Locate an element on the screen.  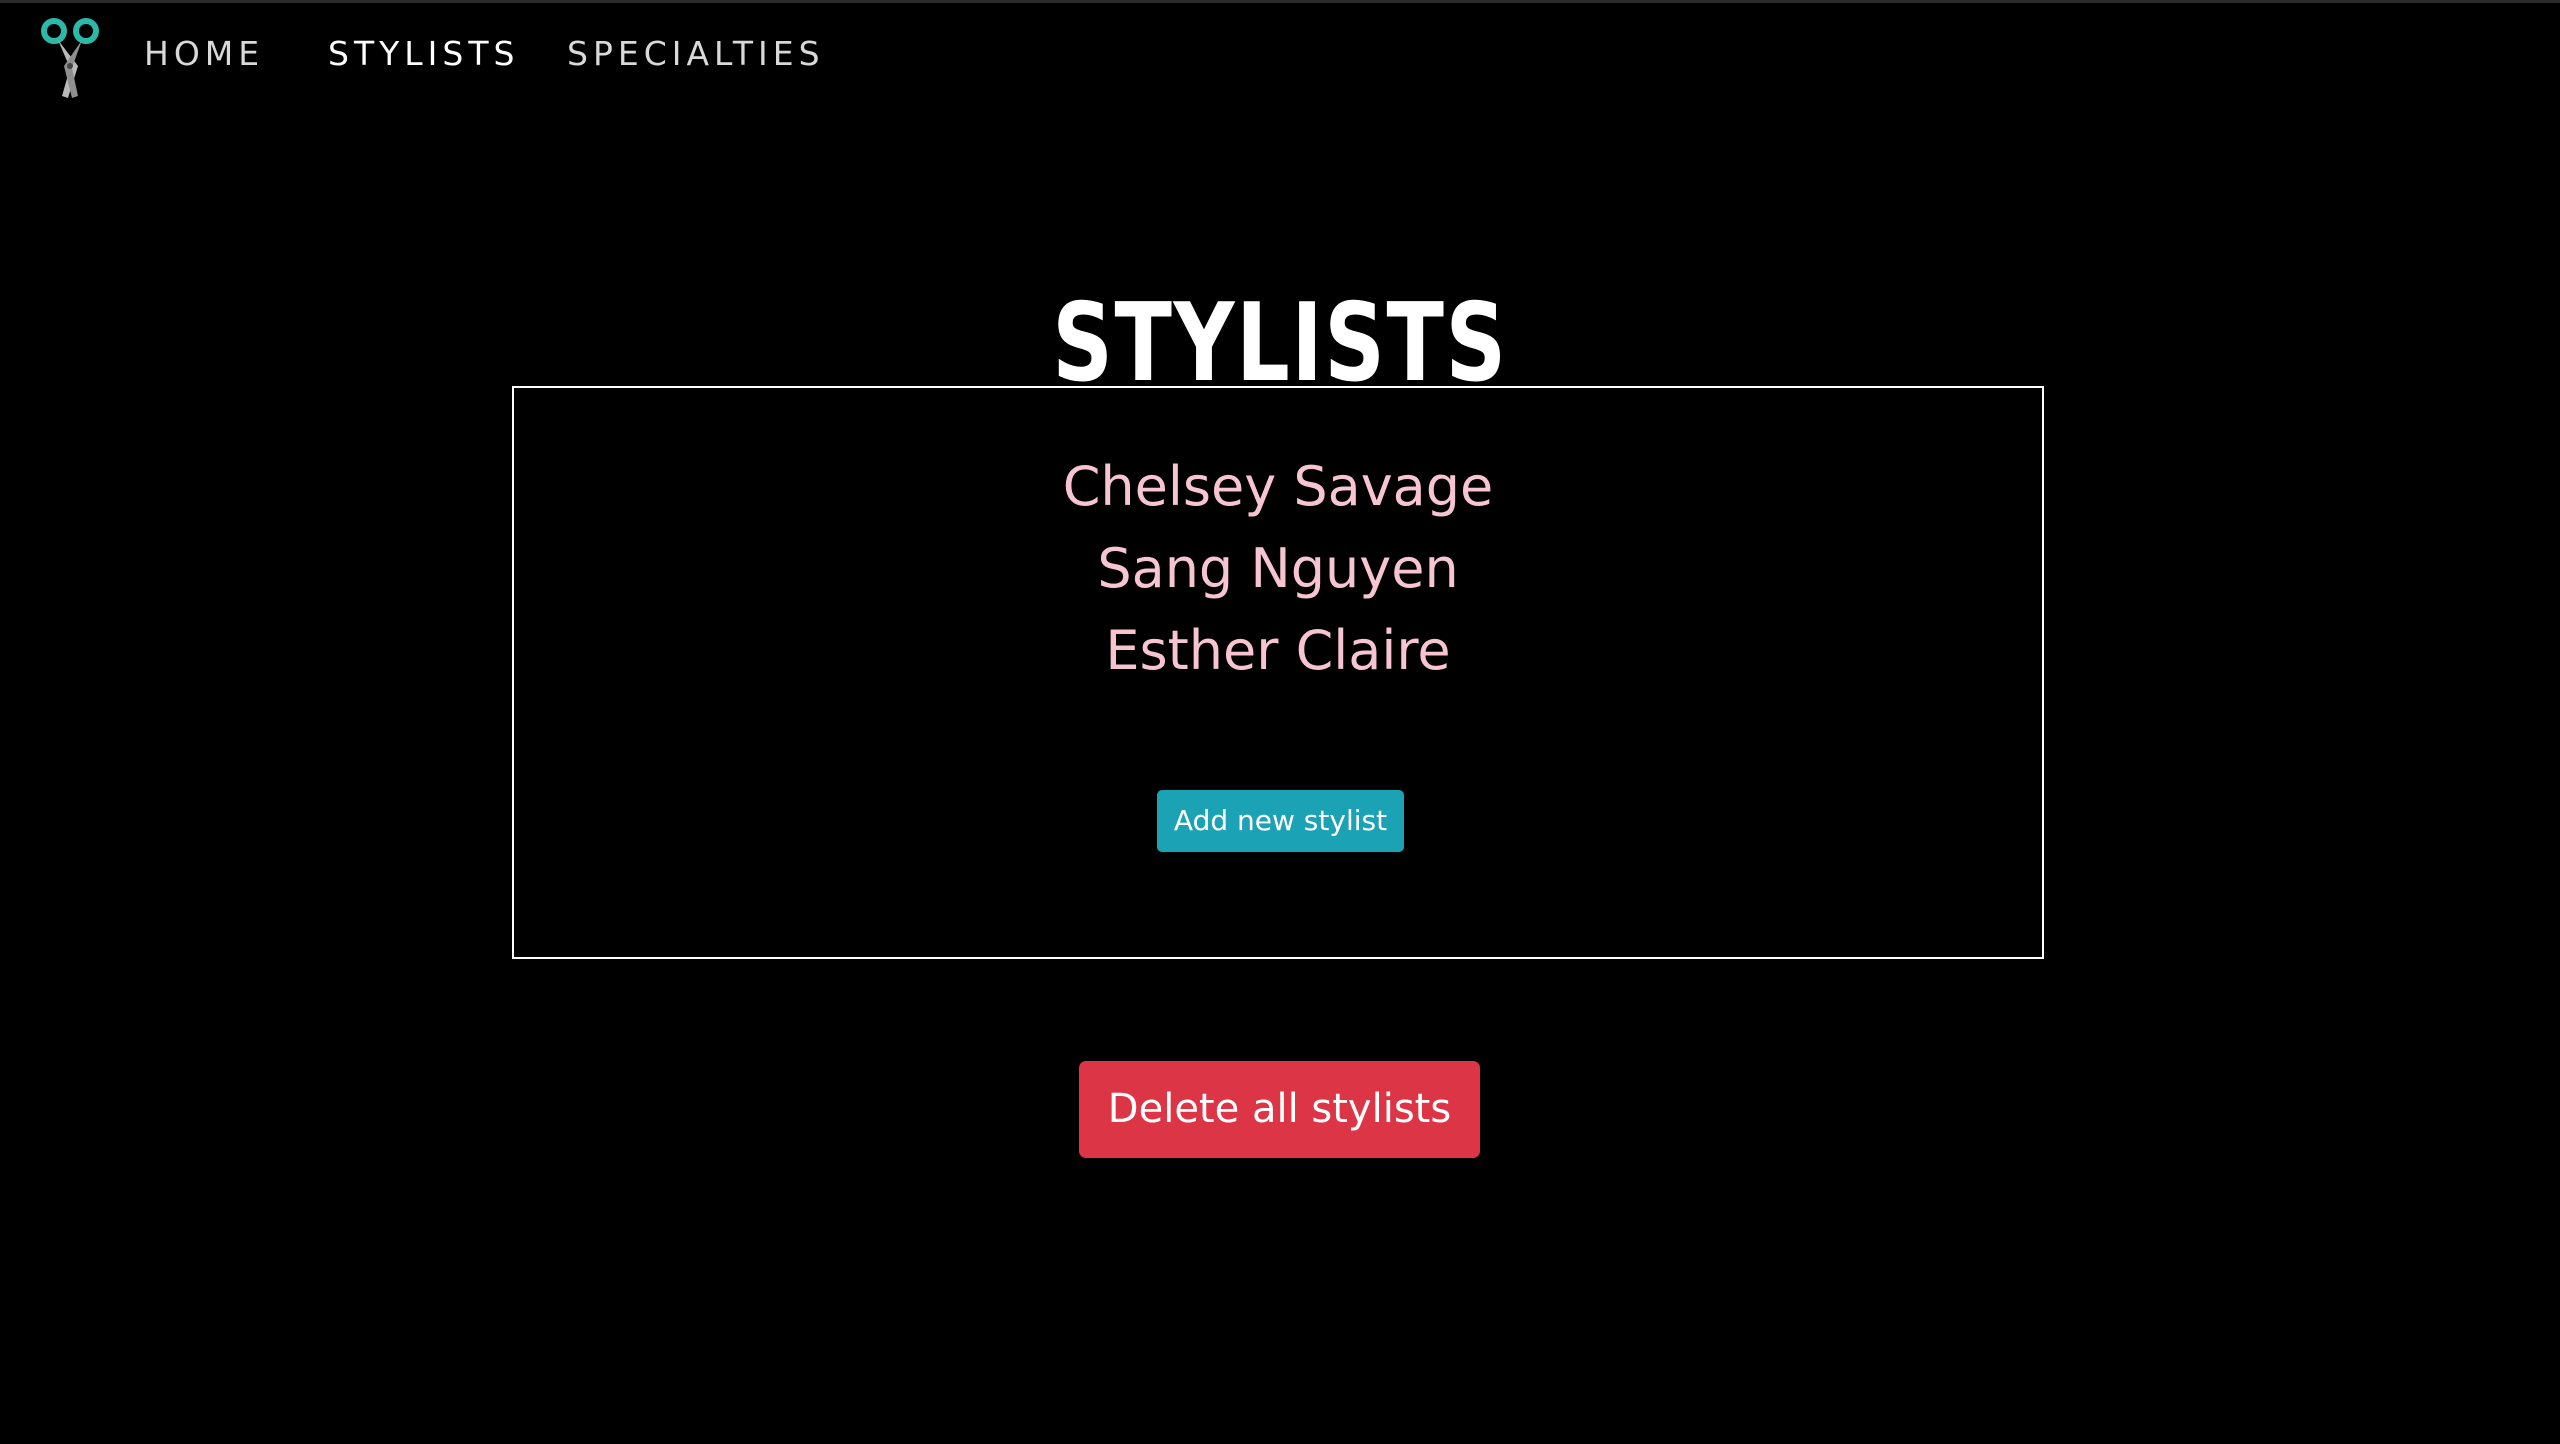
stylist-item: Chelsey Savage is located at coordinates (1278, 487).